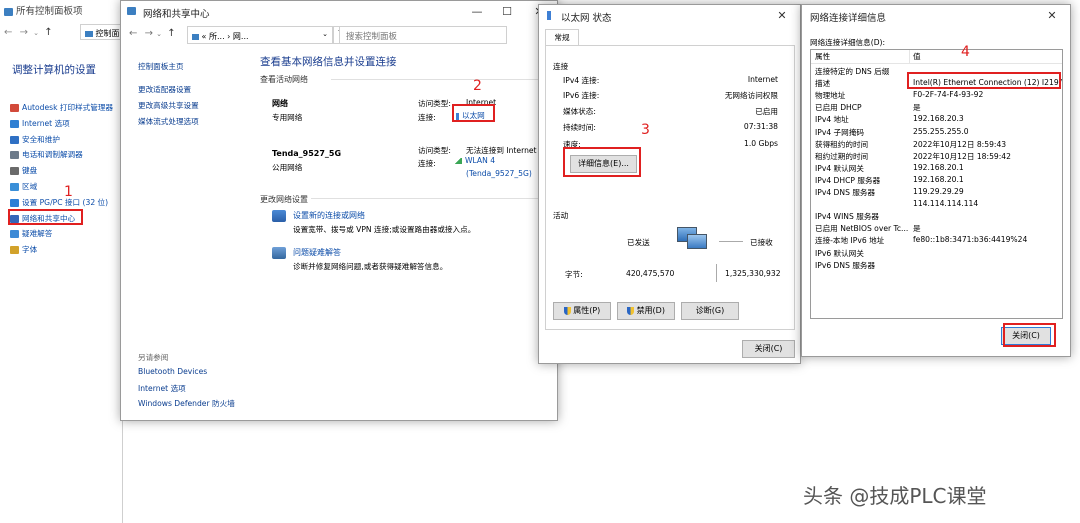  I want to click on details-row: 物理地址 F0-2F-74-F4-93-92, so click(936, 95).